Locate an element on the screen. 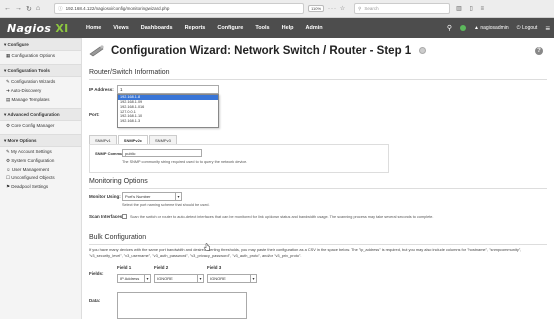 Image resolution: width=554 pixels, height=319 pixels. sidebar-item-my-account-settings: ✎ My Account Settings is located at coordinates (40, 151).